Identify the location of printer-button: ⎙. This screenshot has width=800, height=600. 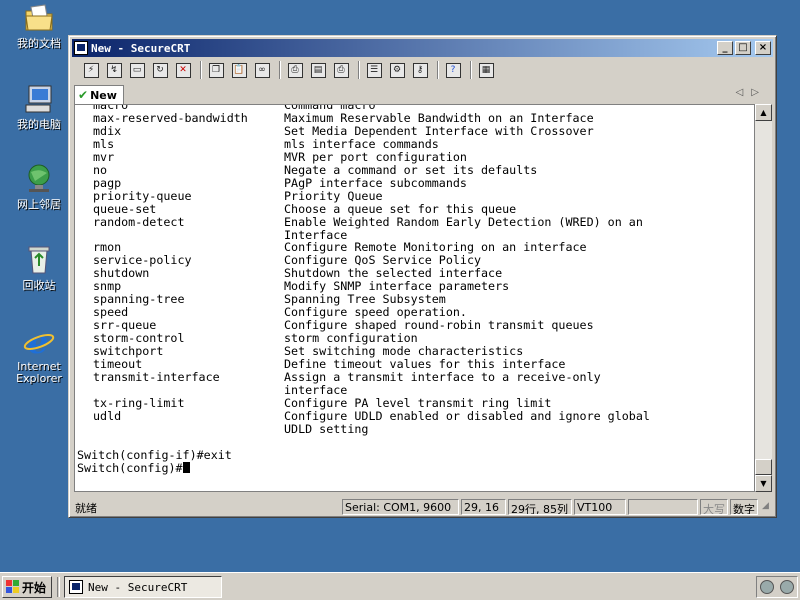
(341, 70).